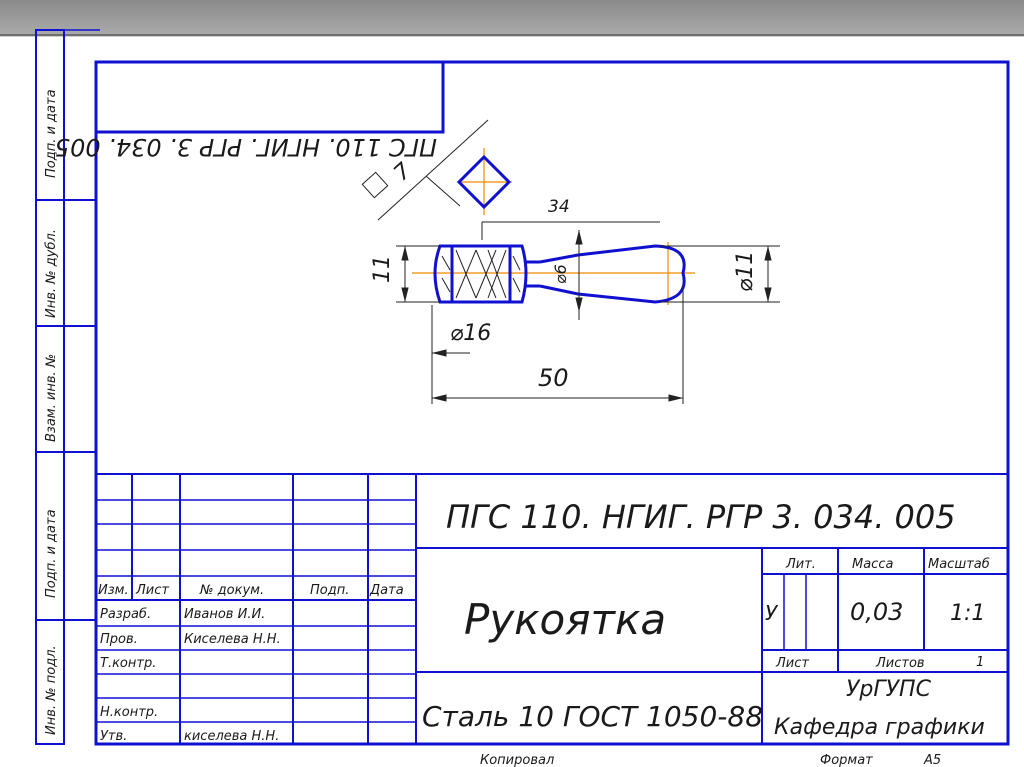 The width and height of the screenshot is (1024, 767). Describe the element at coordinates (382, 269) in the screenshot. I see `dim-11-label: 11` at that location.